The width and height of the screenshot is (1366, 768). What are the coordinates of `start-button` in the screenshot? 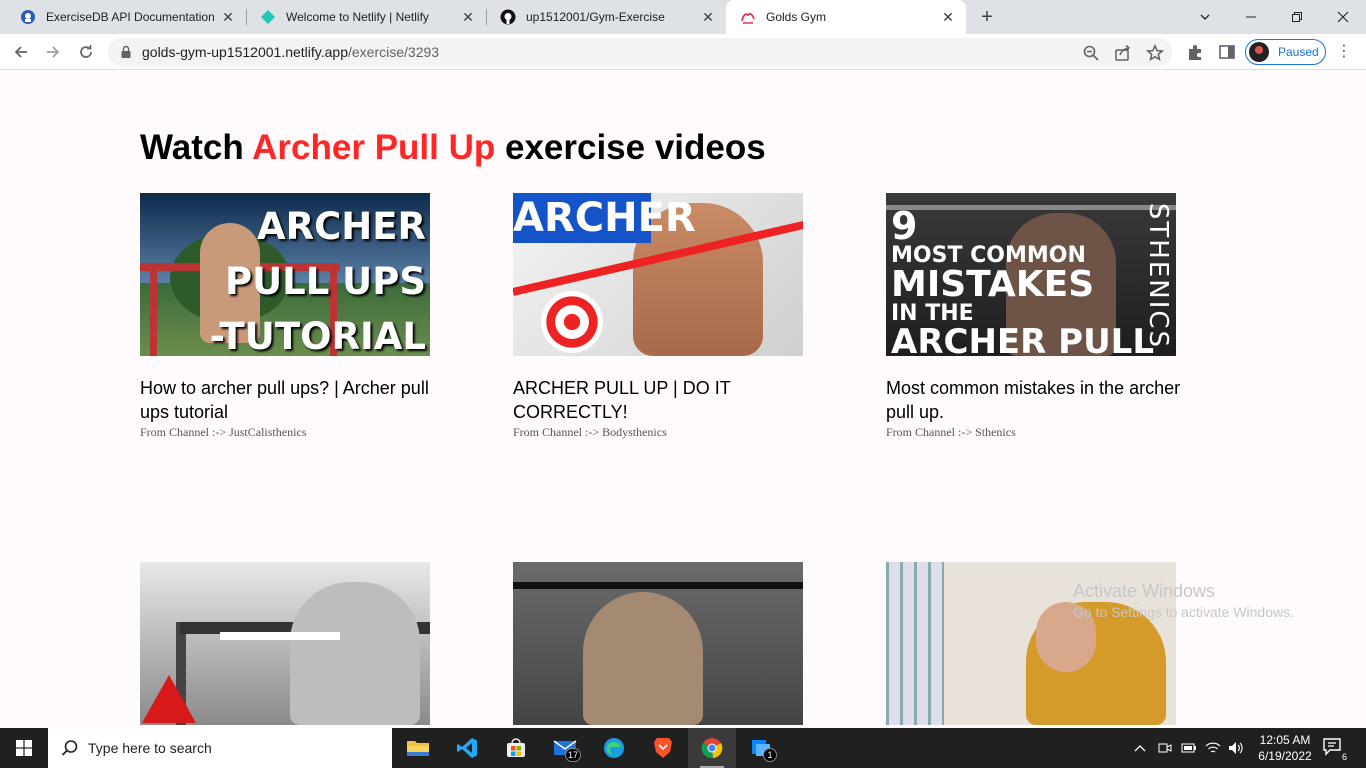 It's located at (24, 748).